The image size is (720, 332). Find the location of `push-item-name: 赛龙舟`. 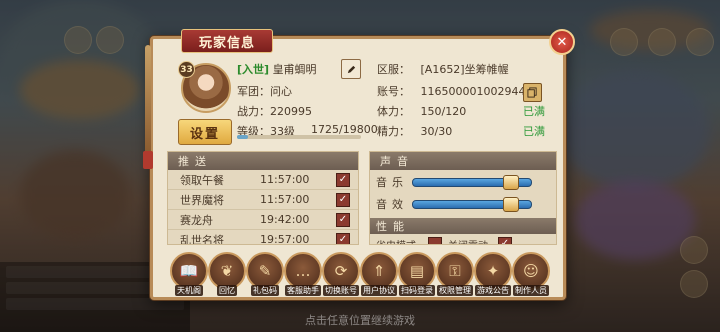

push-item-name: 赛龙舟 is located at coordinates (196, 220).